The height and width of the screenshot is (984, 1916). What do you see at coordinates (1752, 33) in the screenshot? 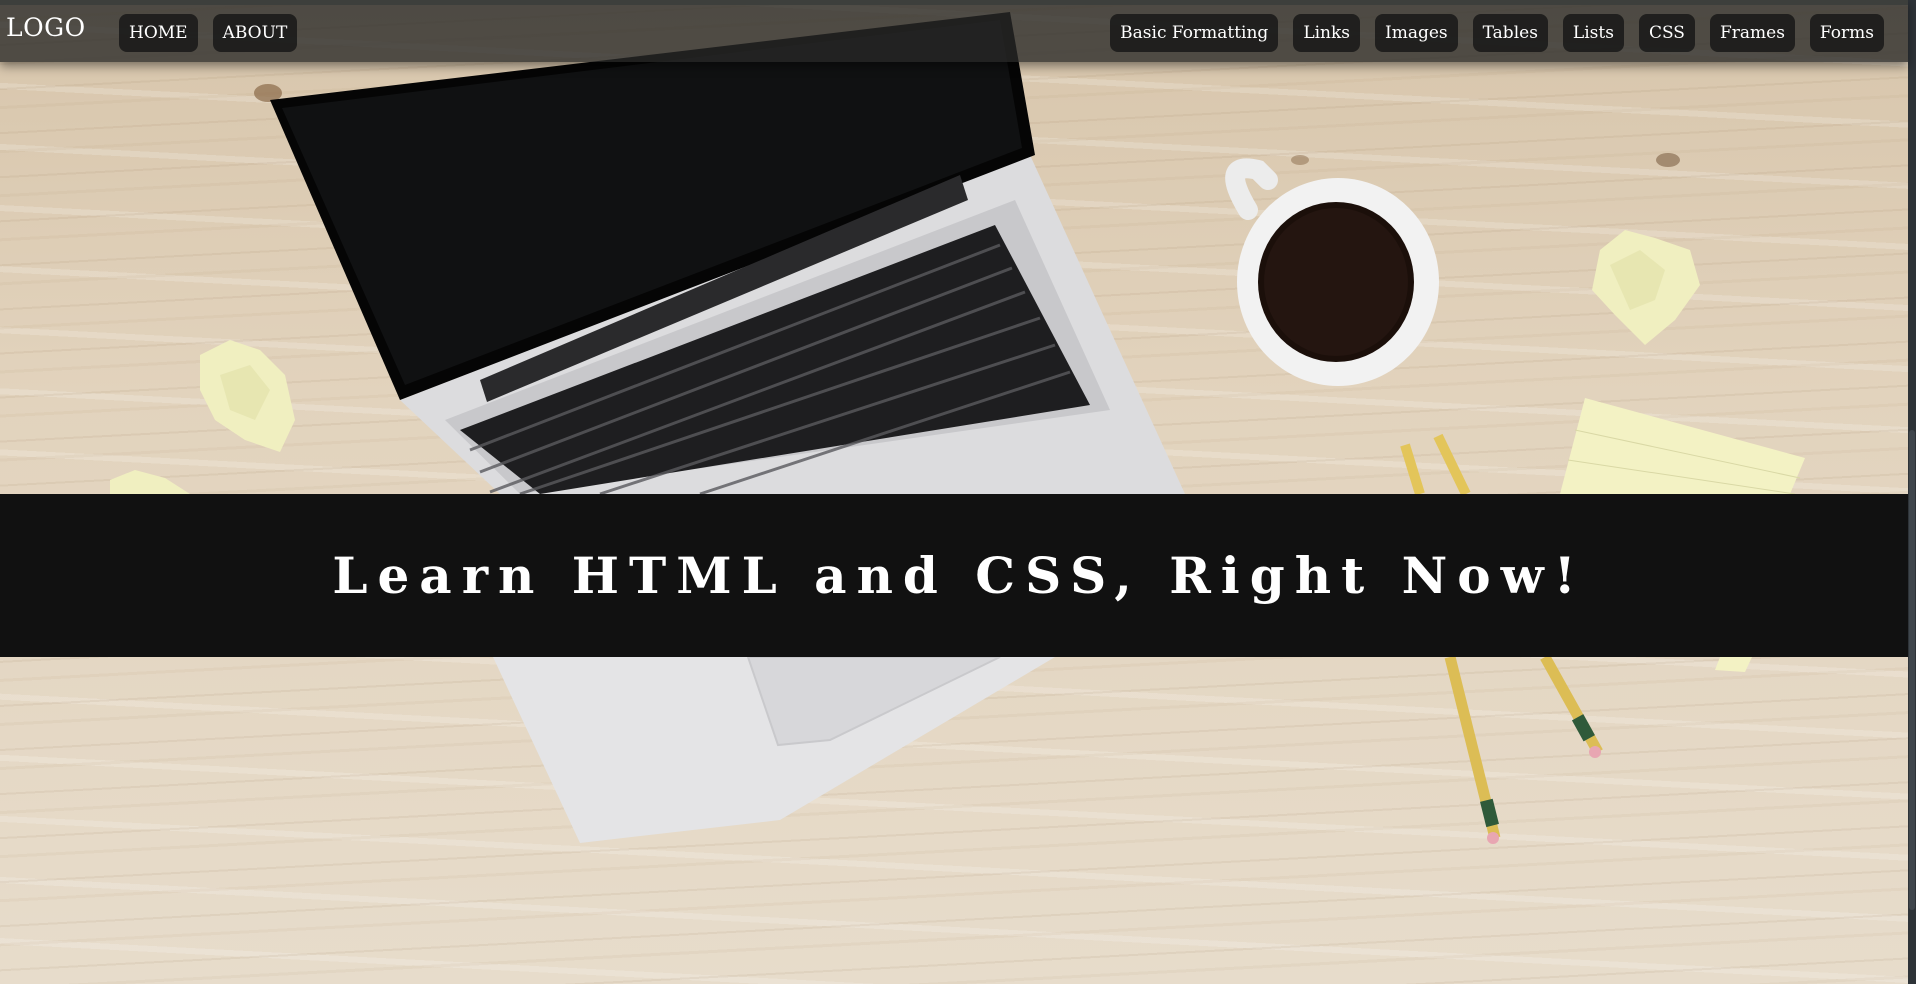
I see `nav-frames-button: Frames` at bounding box center [1752, 33].